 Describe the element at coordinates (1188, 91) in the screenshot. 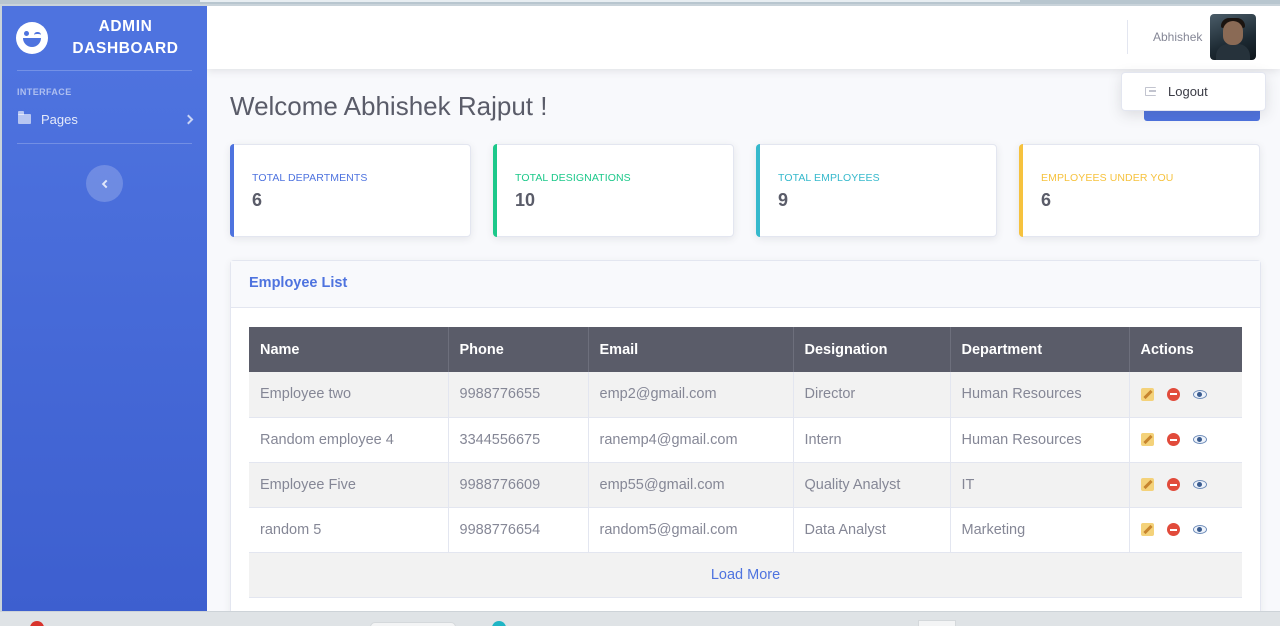

I see `logout-menu-item: Logout` at that location.